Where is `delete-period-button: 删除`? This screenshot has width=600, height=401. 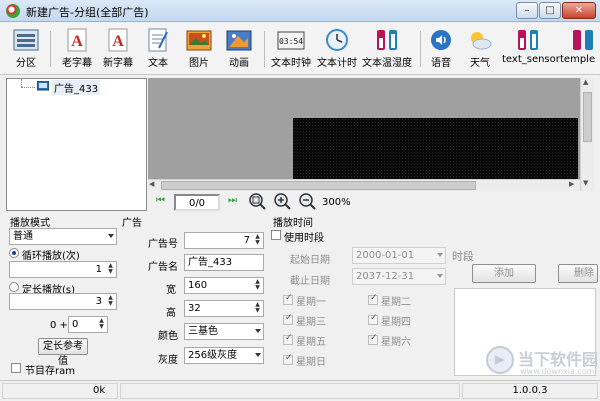 delete-period-button: 删除 is located at coordinates (578, 273).